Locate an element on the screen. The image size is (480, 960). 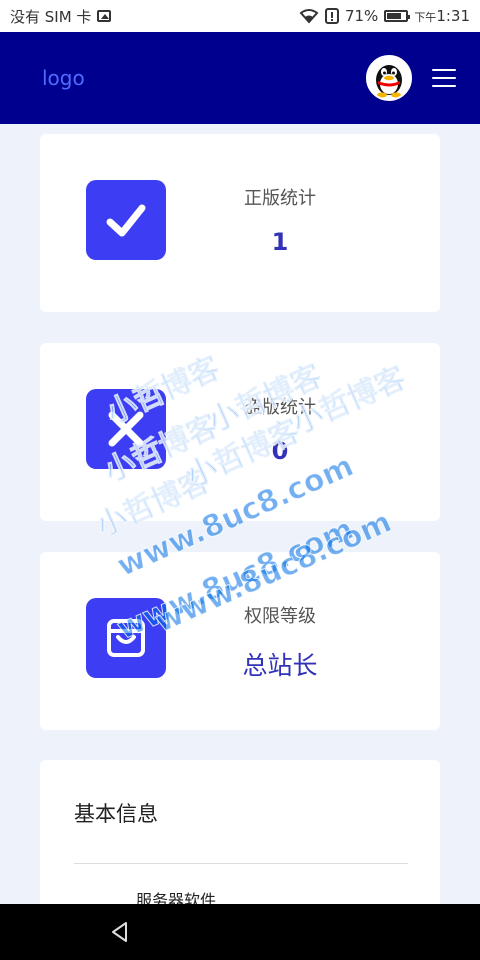
bag-icon is located at coordinates (126, 638).